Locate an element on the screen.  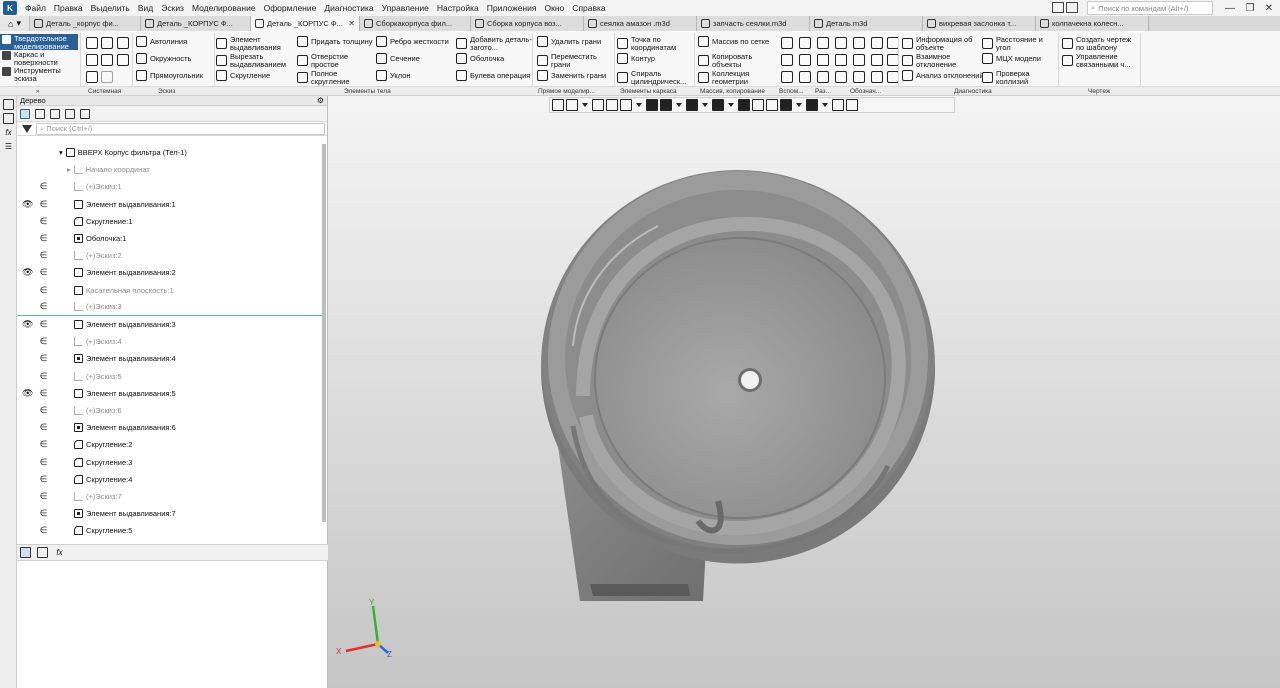
filter-icon is located at coordinates (812, 105).